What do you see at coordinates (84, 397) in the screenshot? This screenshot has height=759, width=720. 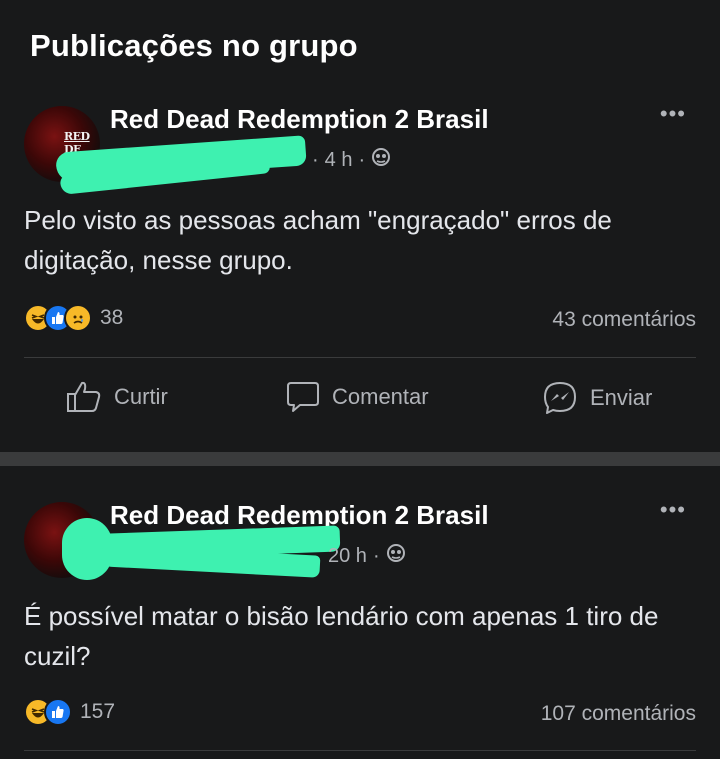 I see `thumbs-up-icon` at bounding box center [84, 397].